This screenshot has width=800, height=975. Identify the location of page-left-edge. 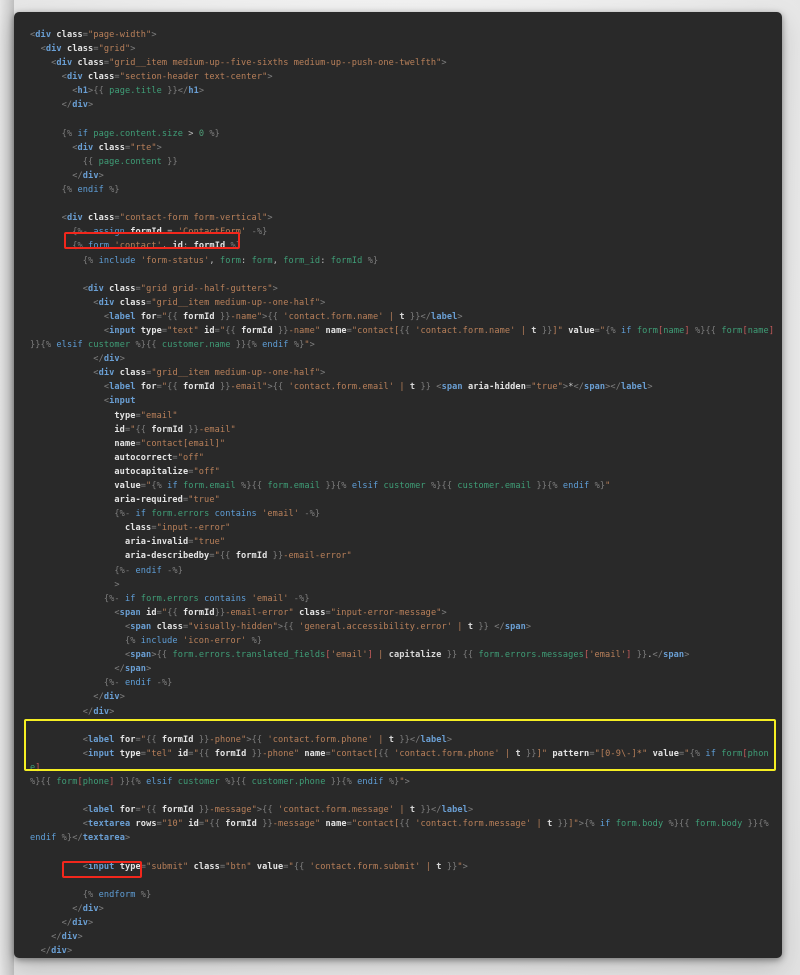
(7, 487).